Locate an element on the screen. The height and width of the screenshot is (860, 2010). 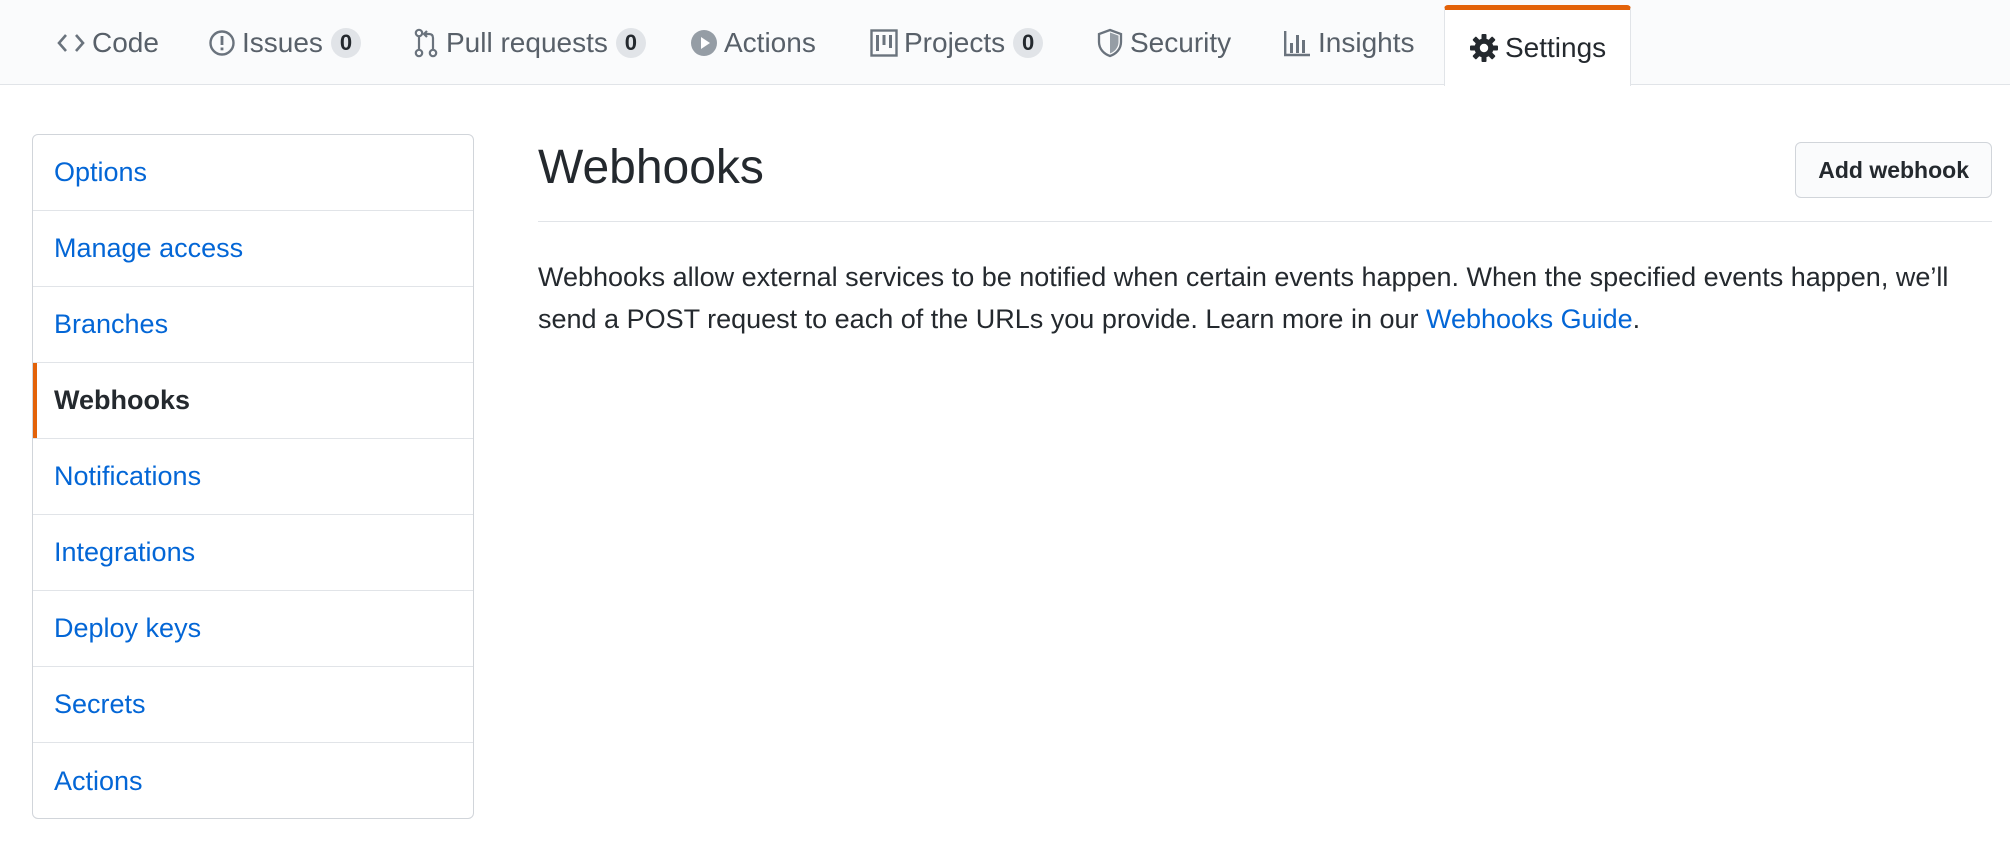
tab-label: Projects is located at coordinates (955, 42).